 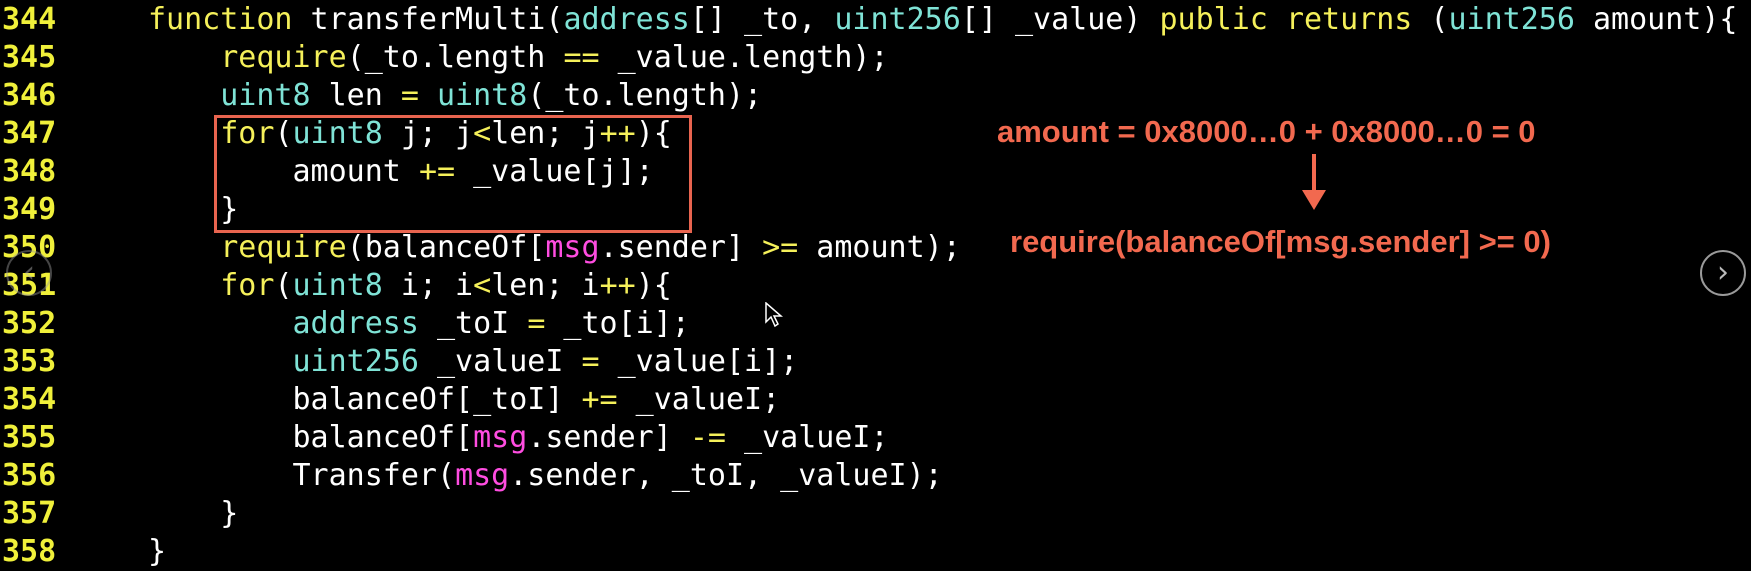 What do you see at coordinates (29, 95) in the screenshot?
I see `line-number: 346` at bounding box center [29, 95].